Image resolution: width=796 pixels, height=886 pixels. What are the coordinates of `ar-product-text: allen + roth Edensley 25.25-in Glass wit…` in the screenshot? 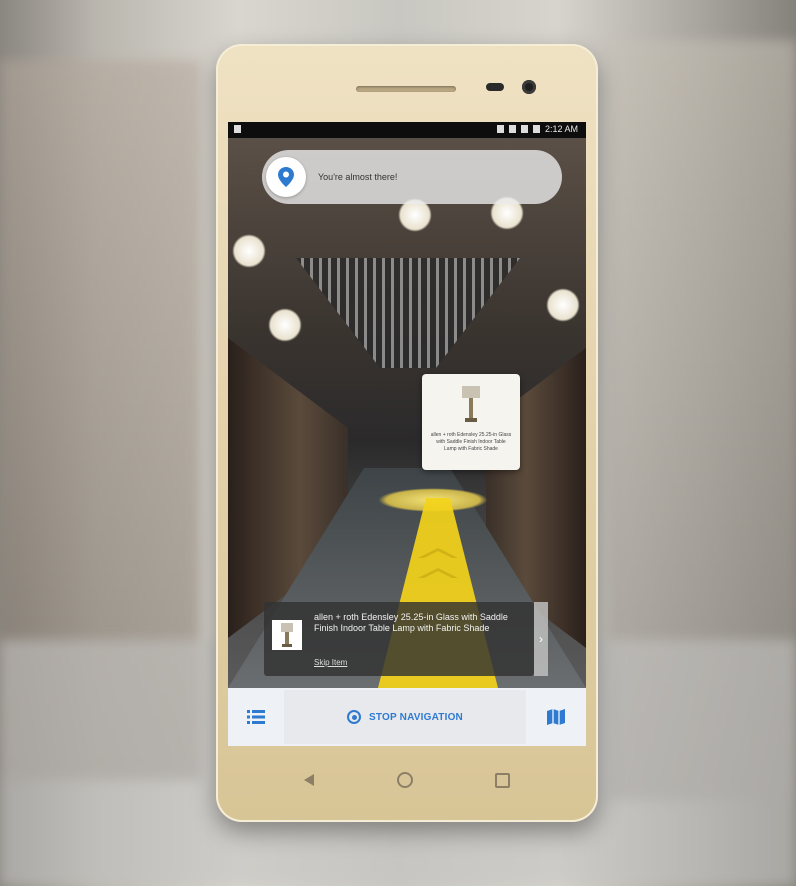 It's located at (471, 442).